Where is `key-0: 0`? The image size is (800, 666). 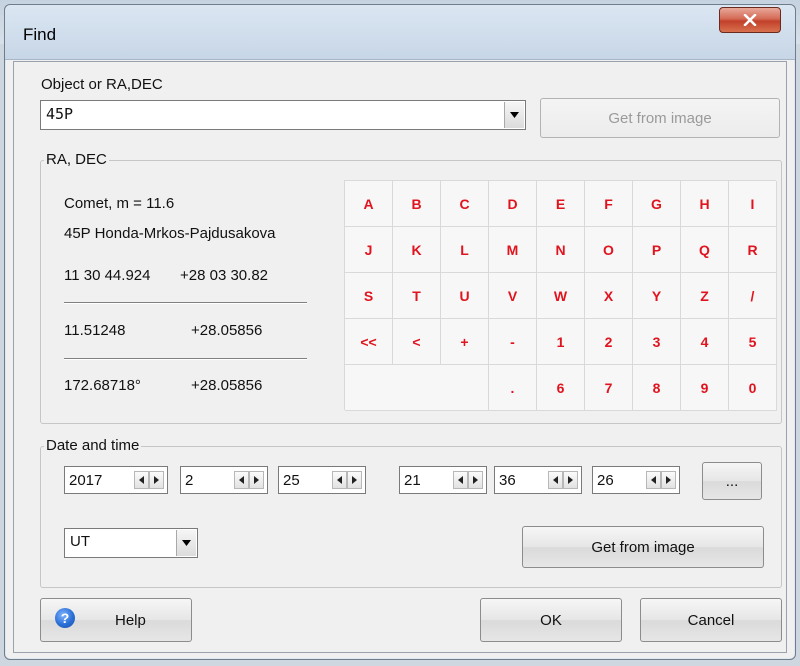 key-0: 0 is located at coordinates (753, 388).